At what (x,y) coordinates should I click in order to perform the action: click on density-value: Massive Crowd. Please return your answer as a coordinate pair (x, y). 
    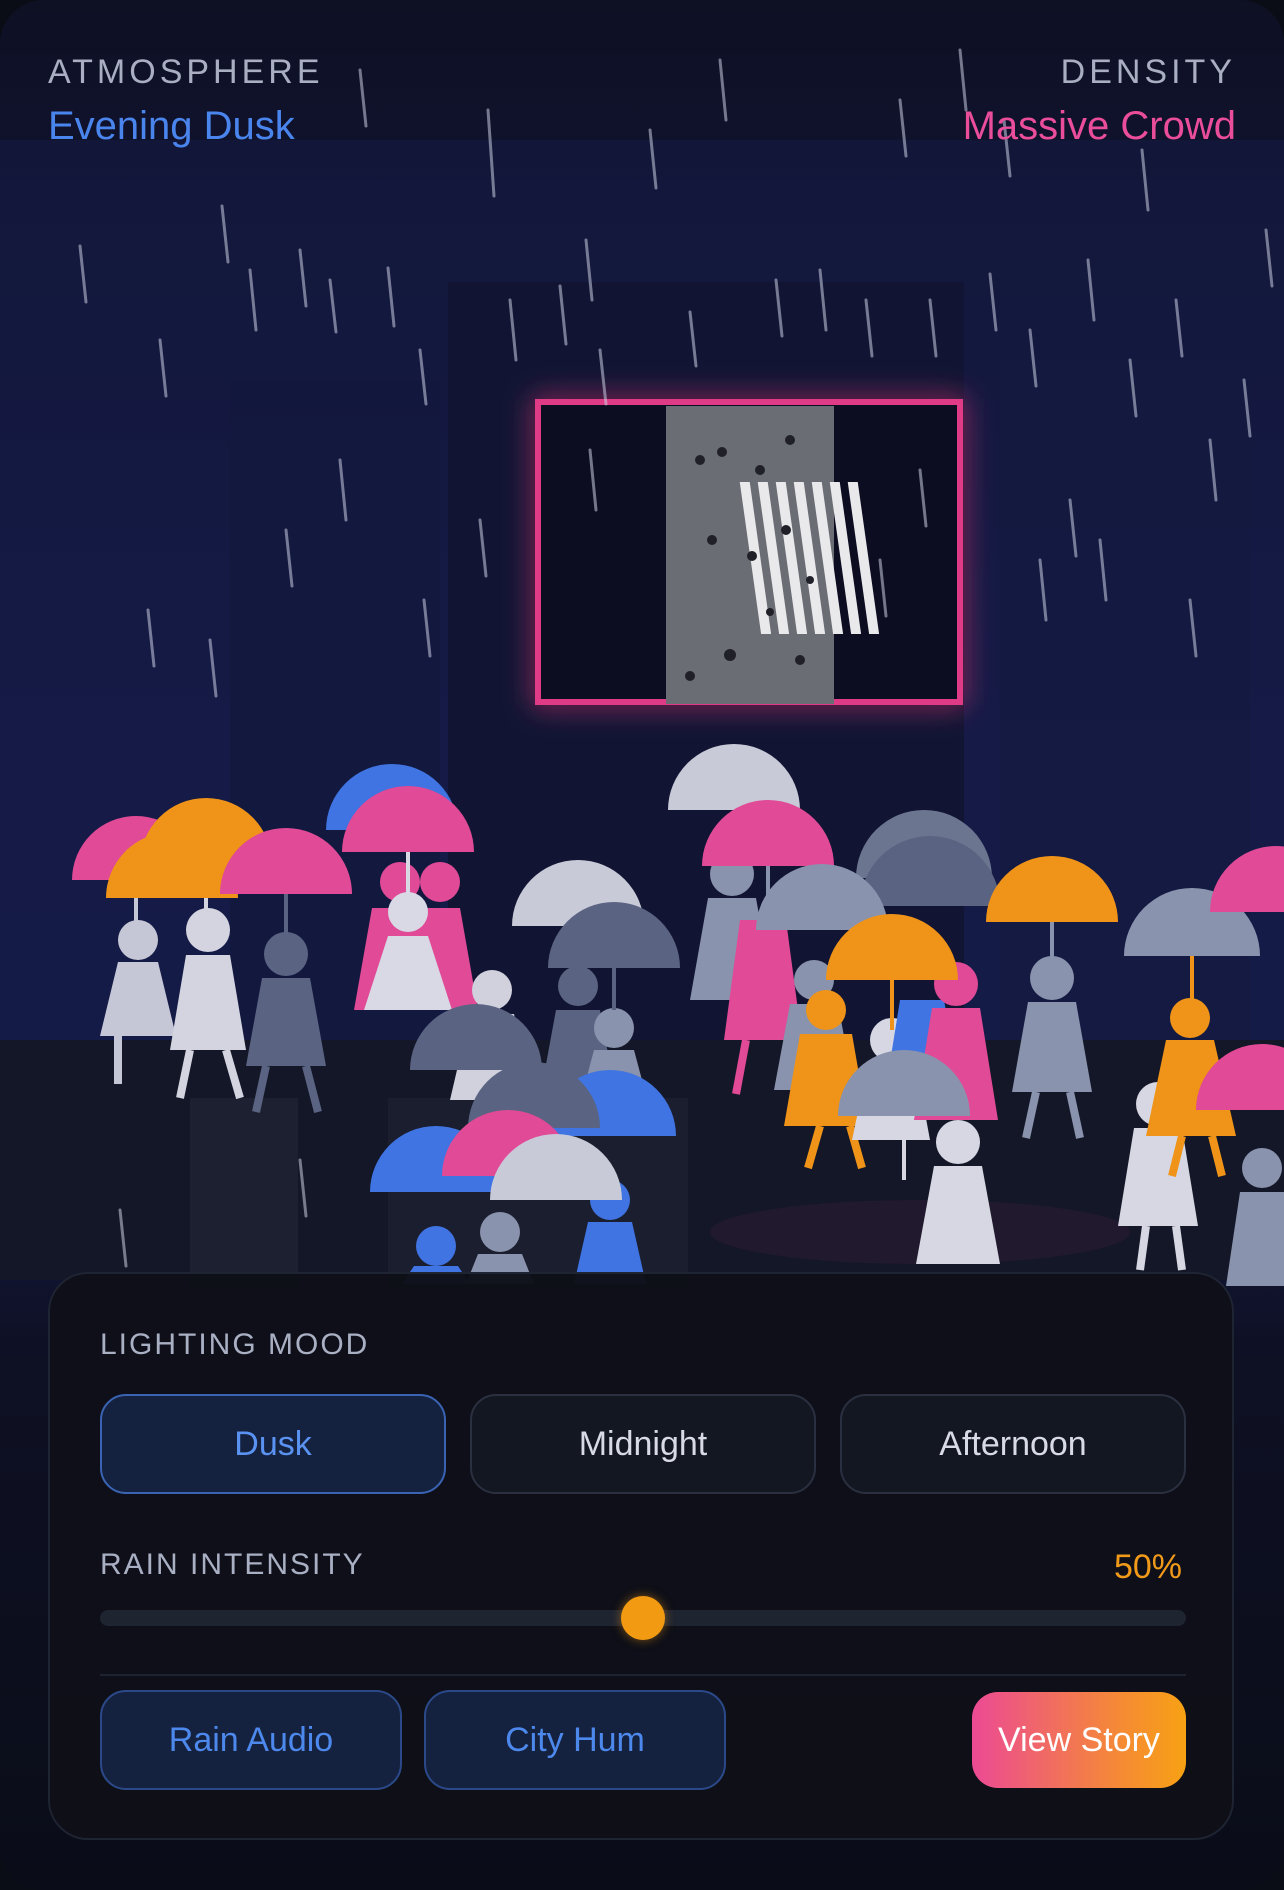
    Looking at the image, I should click on (1099, 126).